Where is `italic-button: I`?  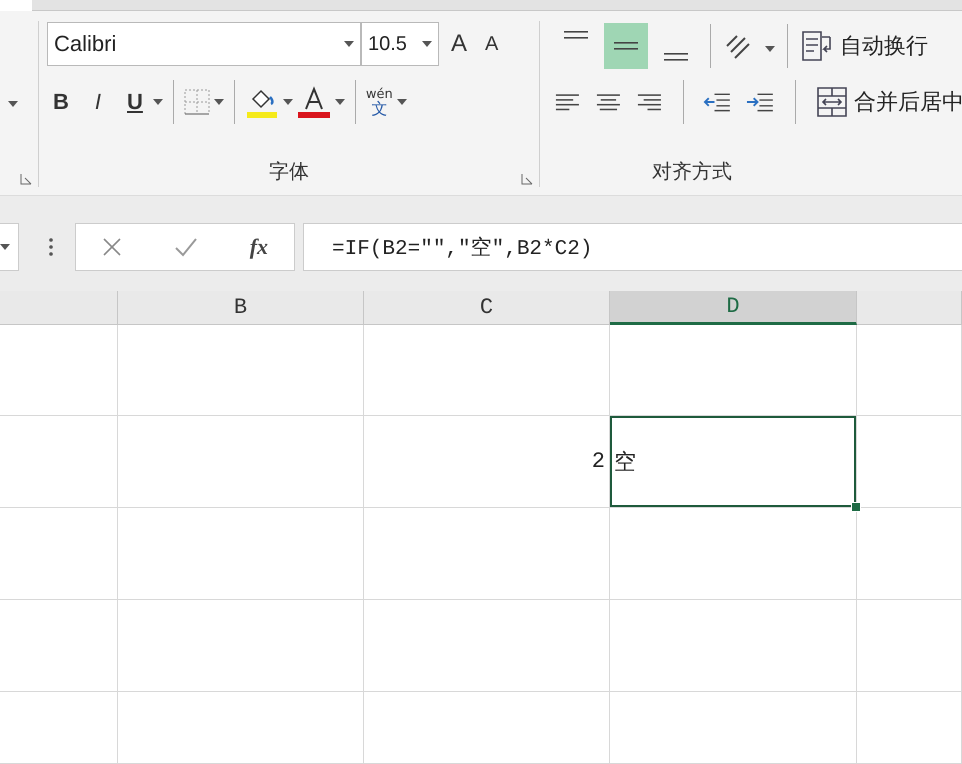 italic-button: I is located at coordinates (98, 102).